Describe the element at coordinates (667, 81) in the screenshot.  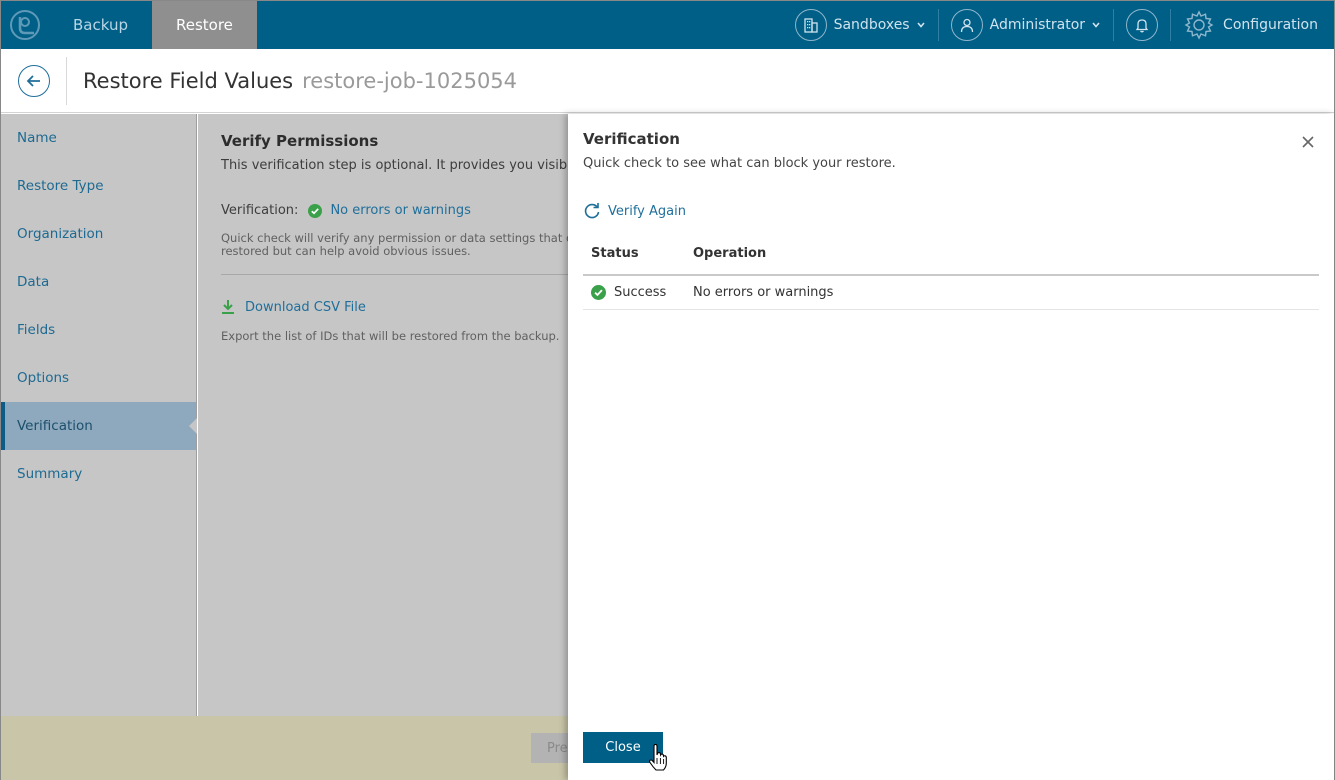
I see `title-bar: Restore Field Values restore-job-1025054` at that location.